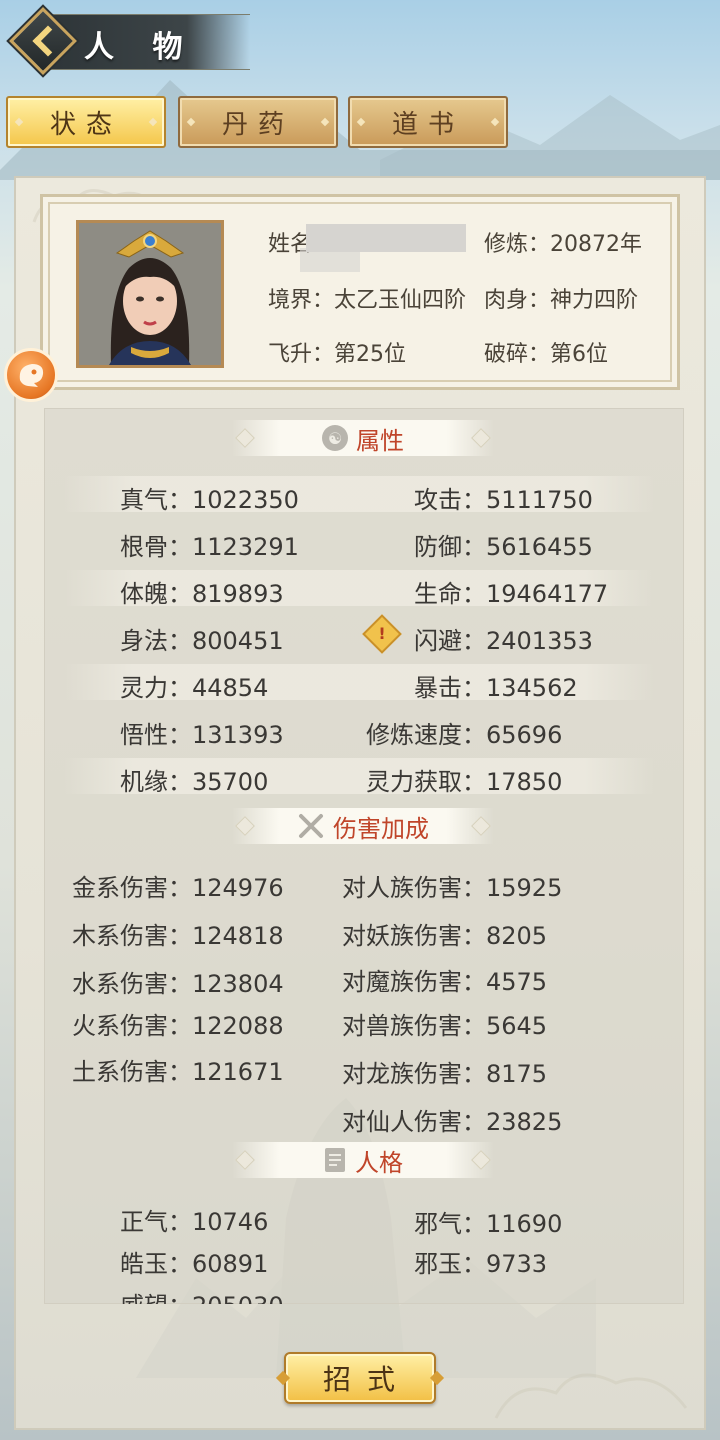 This screenshot has height=1440, width=720. What do you see at coordinates (178, 1026) in the screenshot?
I see `stat-fire-damage: 火系伤害：122088` at bounding box center [178, 1026].